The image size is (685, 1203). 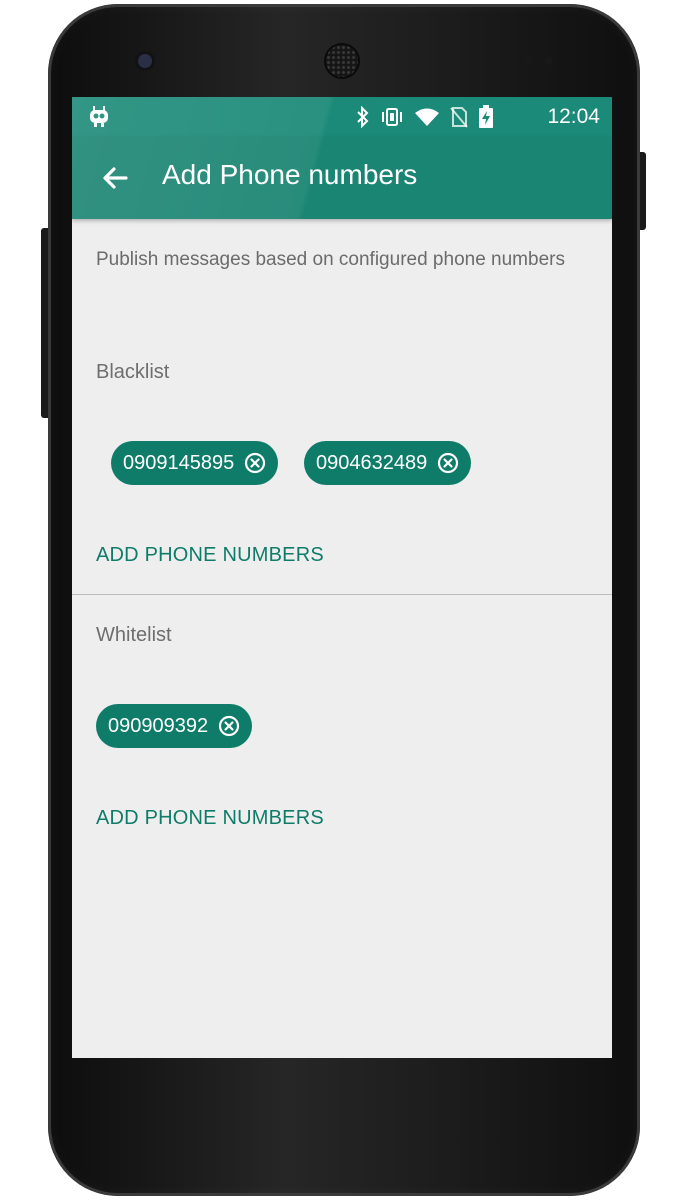 I want to click on no-sim-icon, so click(x=459, y=117).